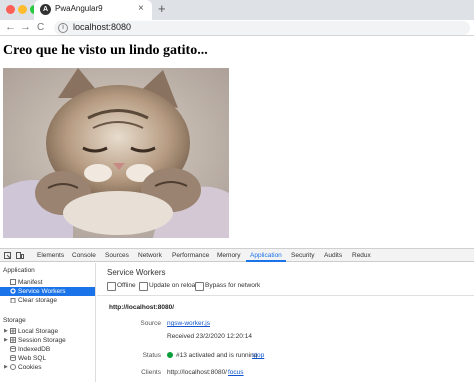  Describe the element at coordinates (13, 367) in the screenshot. I see `cookie-icon` at that location.